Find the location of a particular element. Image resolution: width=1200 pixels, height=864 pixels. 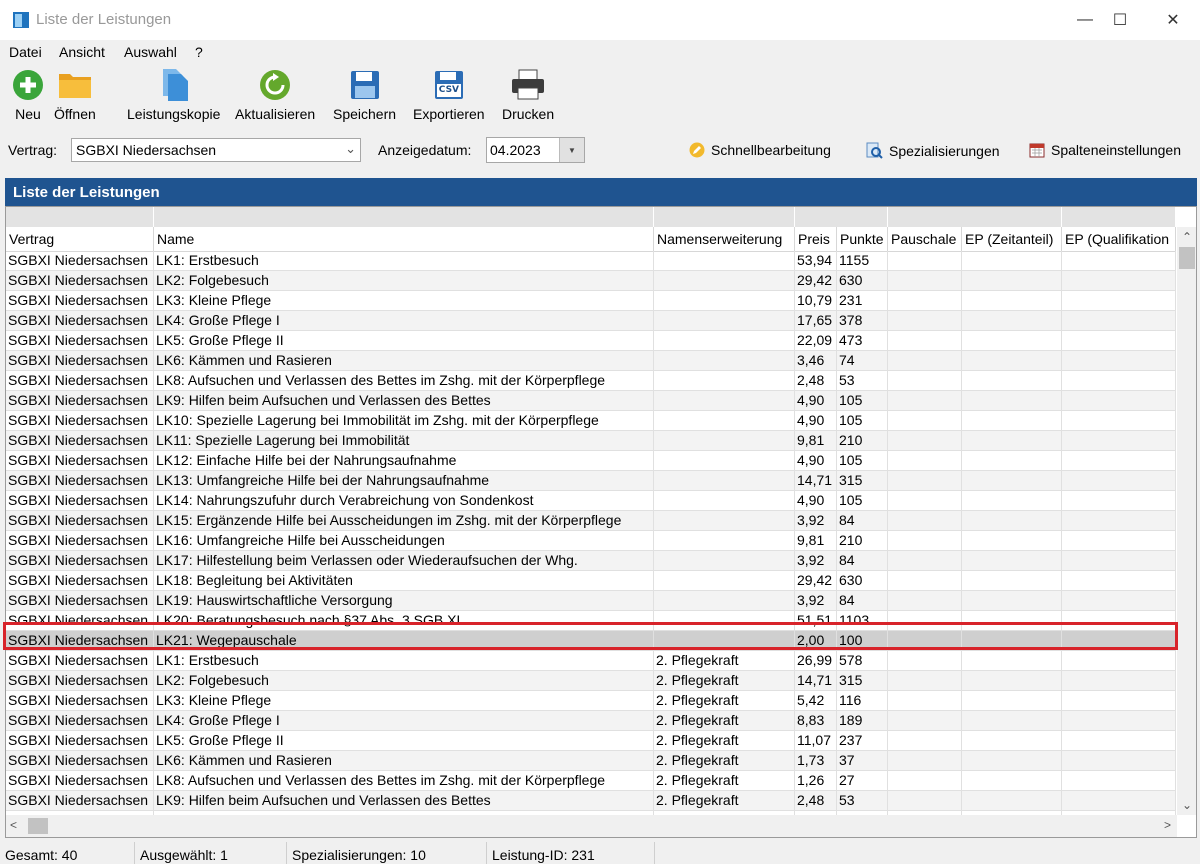

cell-punkte: 105 is located at coordinates (862, 400).